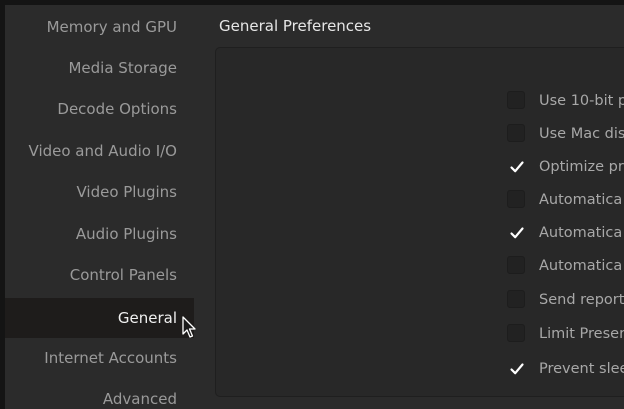 This screenshot has width=624, height=409. I want to click on option-label: Prevent slee, so click(581, 369).